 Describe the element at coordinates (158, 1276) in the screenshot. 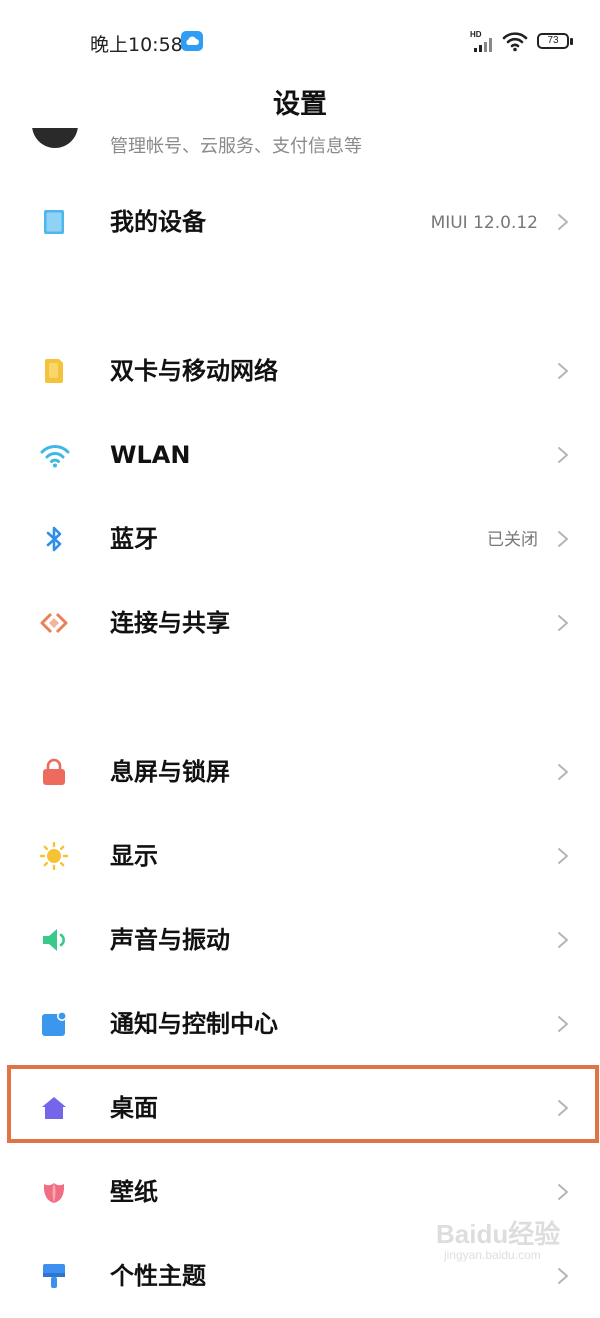

I see `item-label: 个性主题` at that location.